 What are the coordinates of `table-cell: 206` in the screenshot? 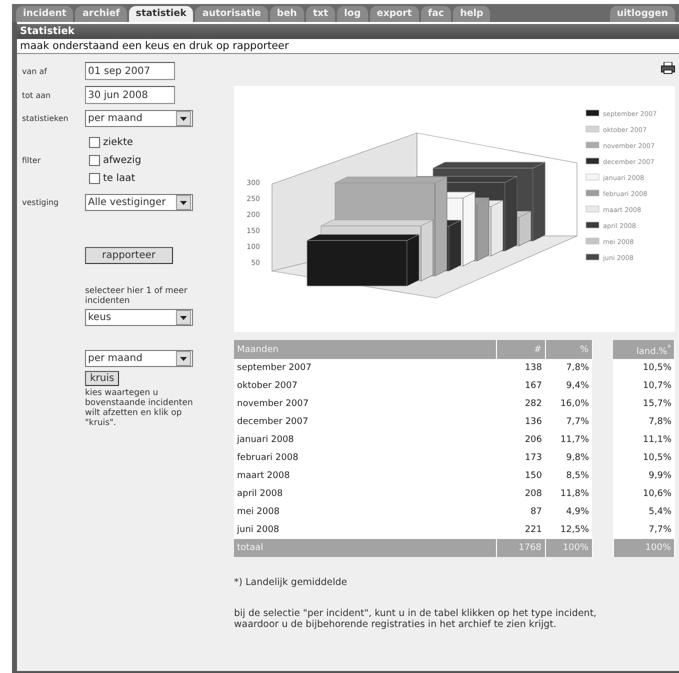 It's located at (520, 440).